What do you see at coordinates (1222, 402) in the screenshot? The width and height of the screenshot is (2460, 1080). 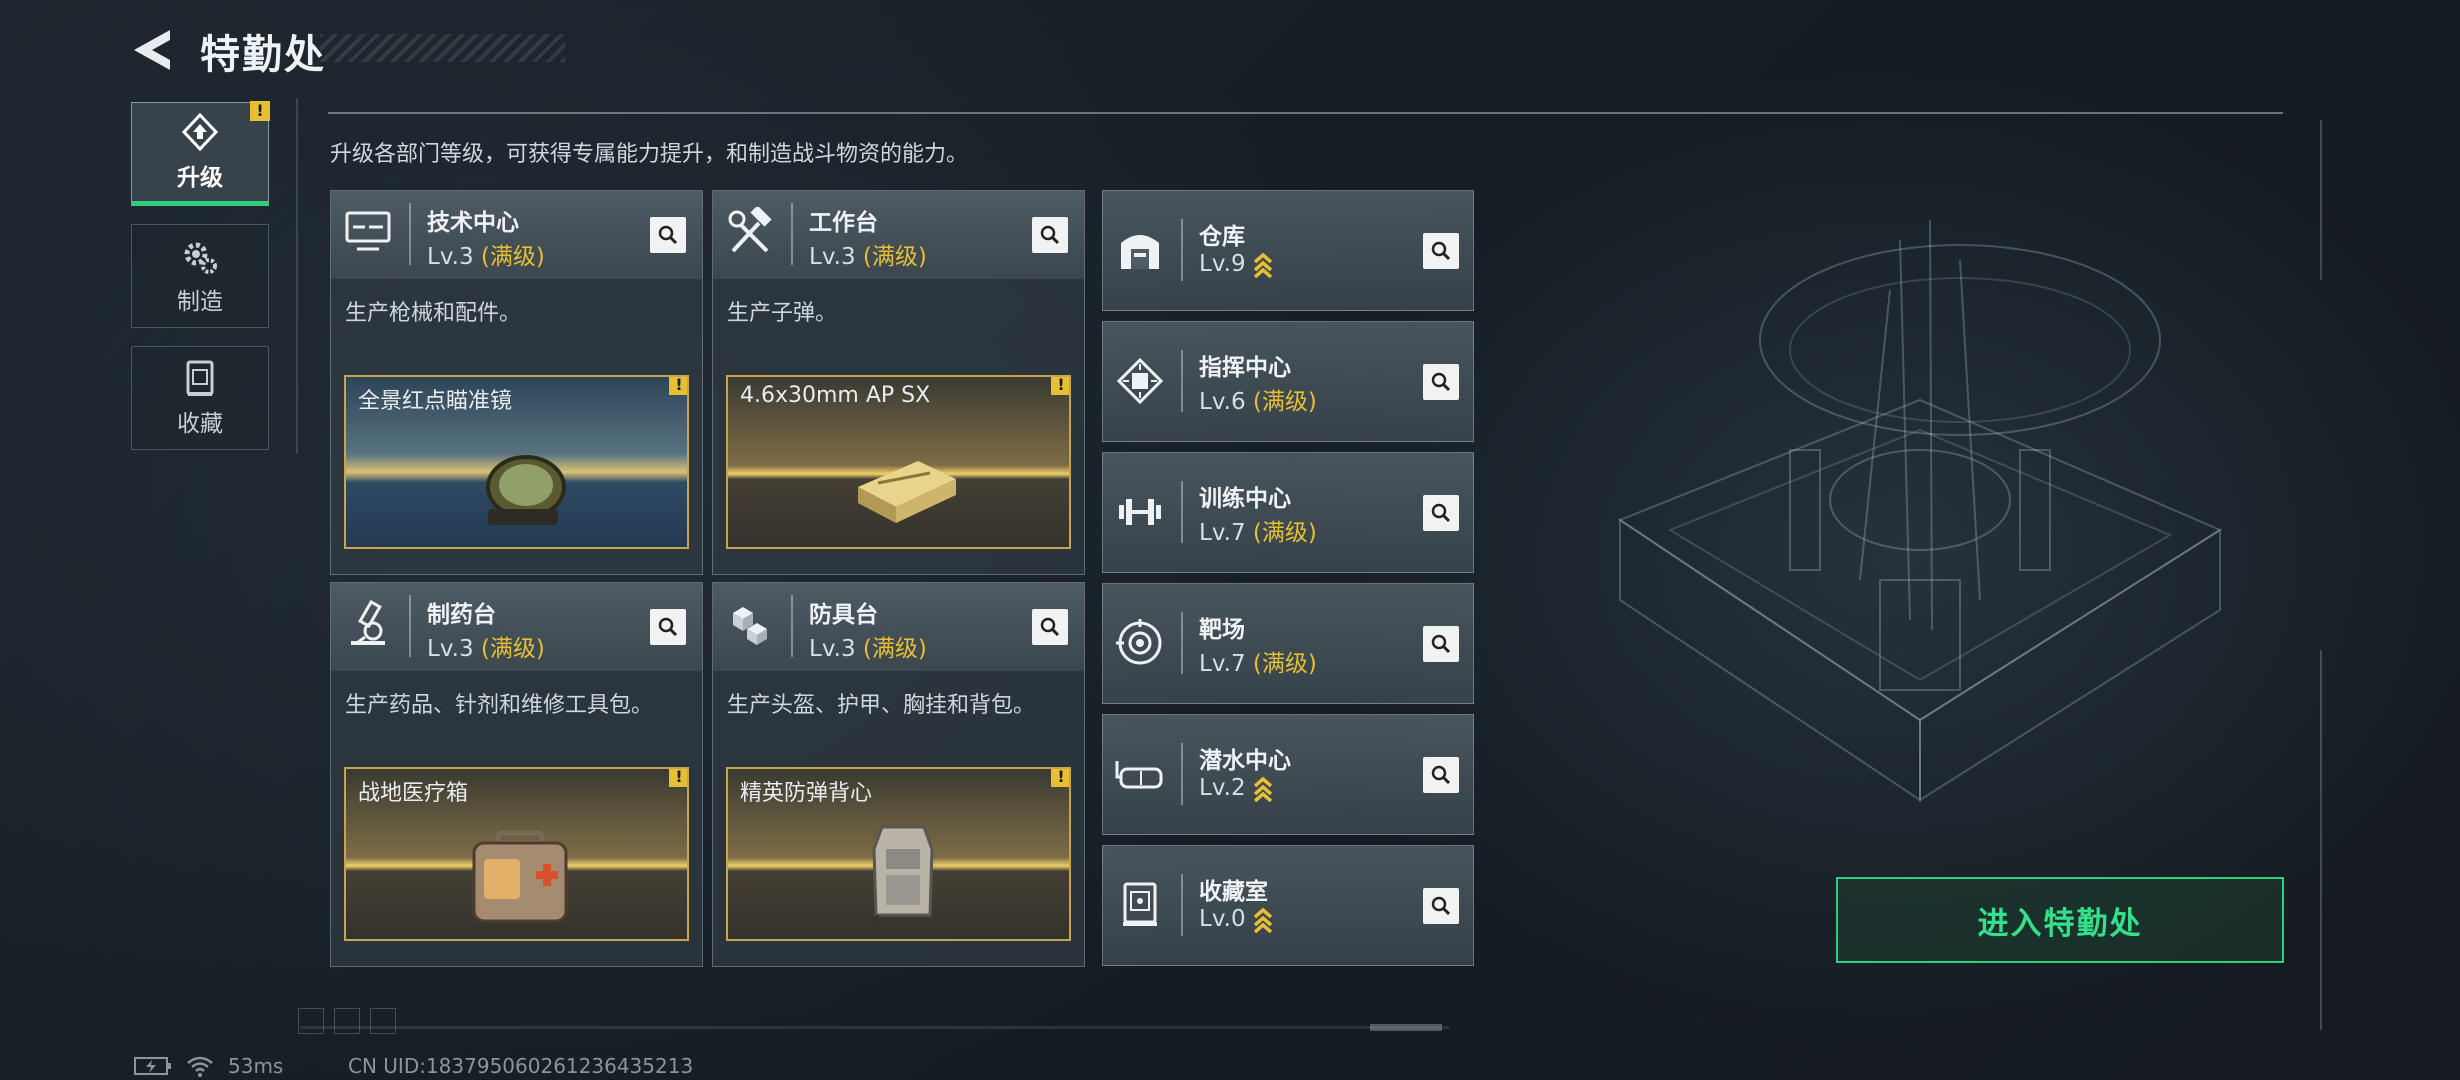 I see `level-value: Lv.6` at bounding box center [1222, 402].